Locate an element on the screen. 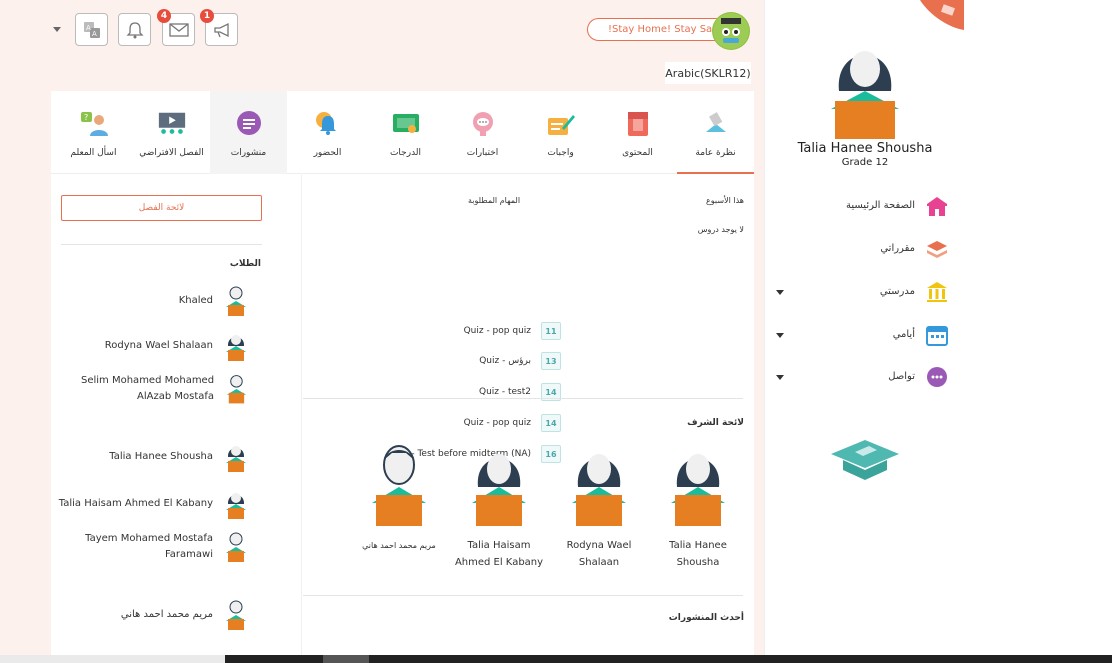  tab-ask-teacher: ? اسأل المعلم is located at coordinates (93, 132).